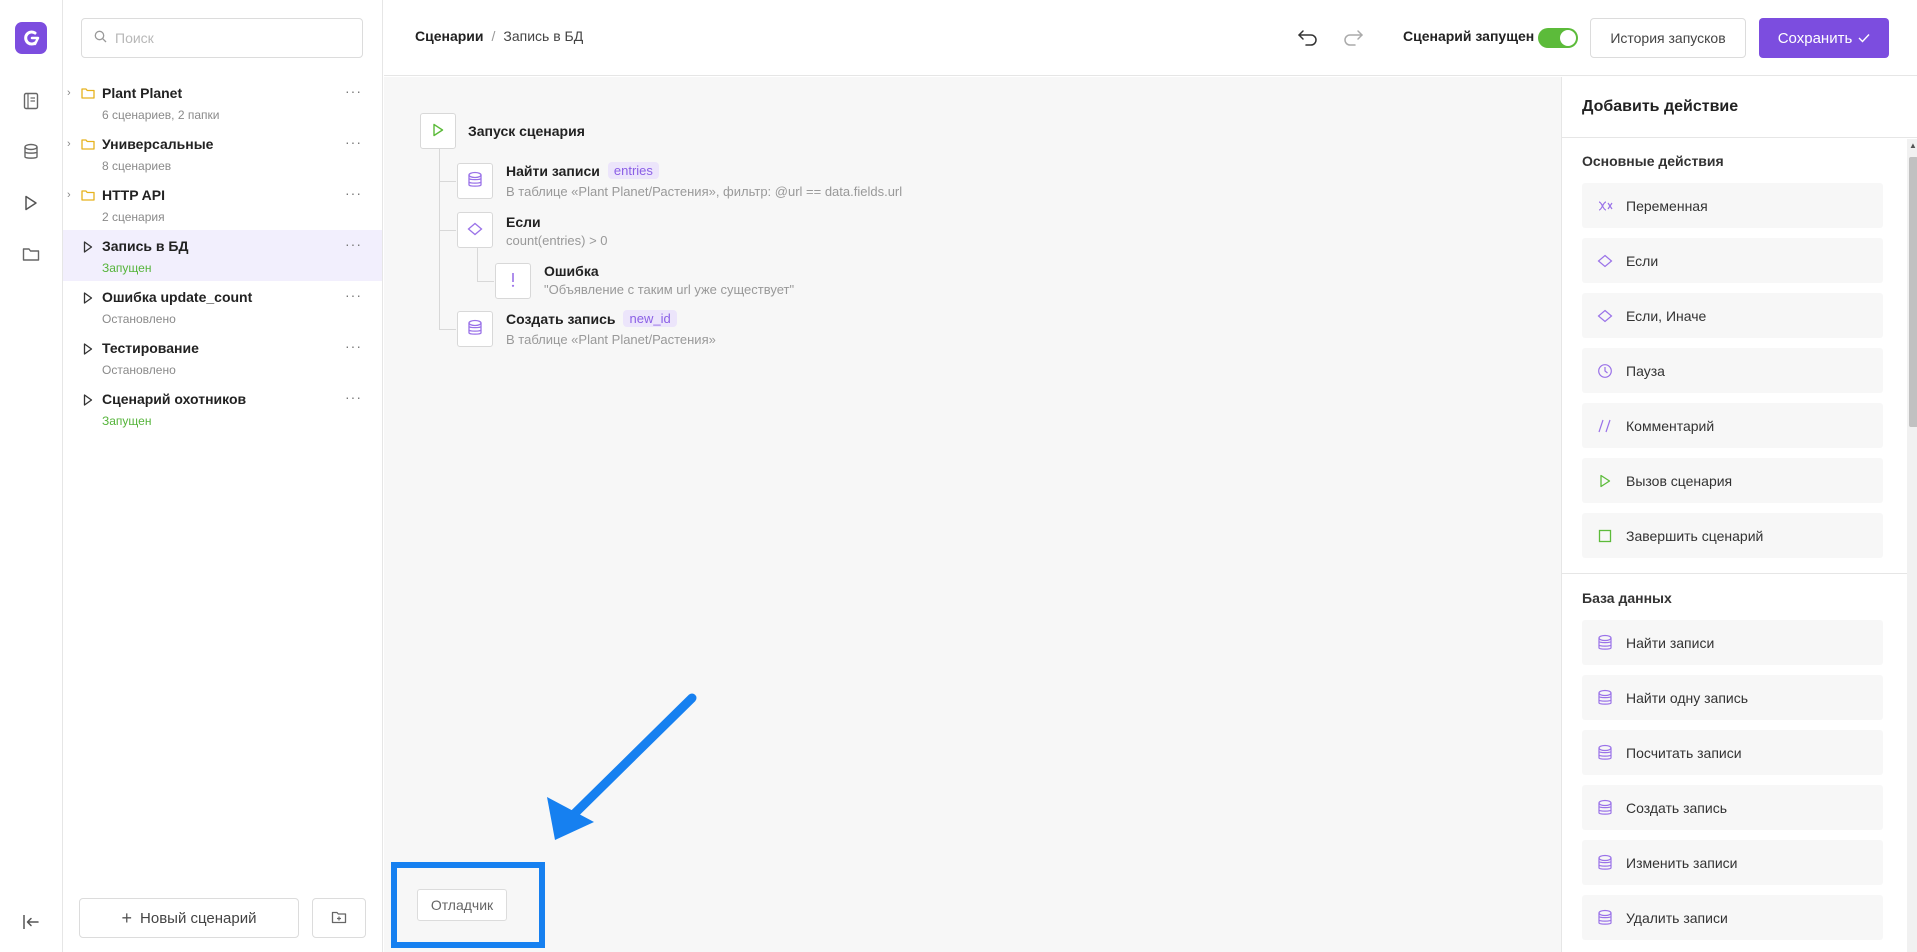 This screenshot has height=952, width=1917. What do you see at coordinates (1667, 205) in the screenshot?
I see `action-label: Переменная` at bounding box center [1667, 205].